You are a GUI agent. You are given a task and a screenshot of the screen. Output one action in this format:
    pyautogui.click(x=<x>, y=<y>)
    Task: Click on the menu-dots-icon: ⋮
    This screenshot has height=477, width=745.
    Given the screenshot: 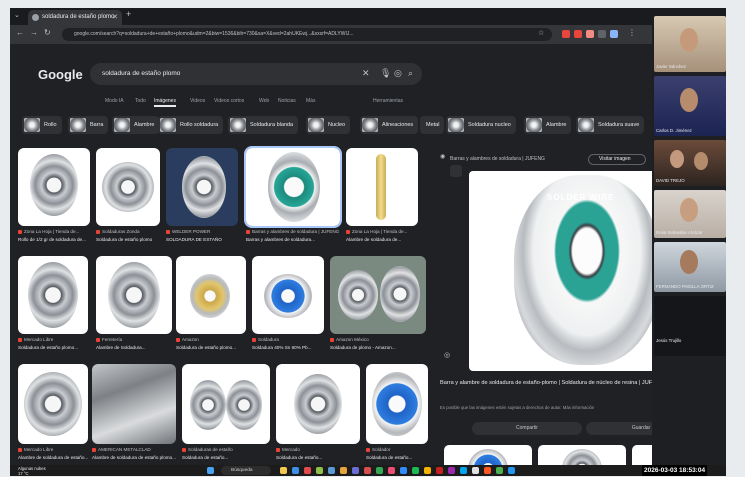 What is the action you would take?
    pyautogui.click(x=632, y=32)
    